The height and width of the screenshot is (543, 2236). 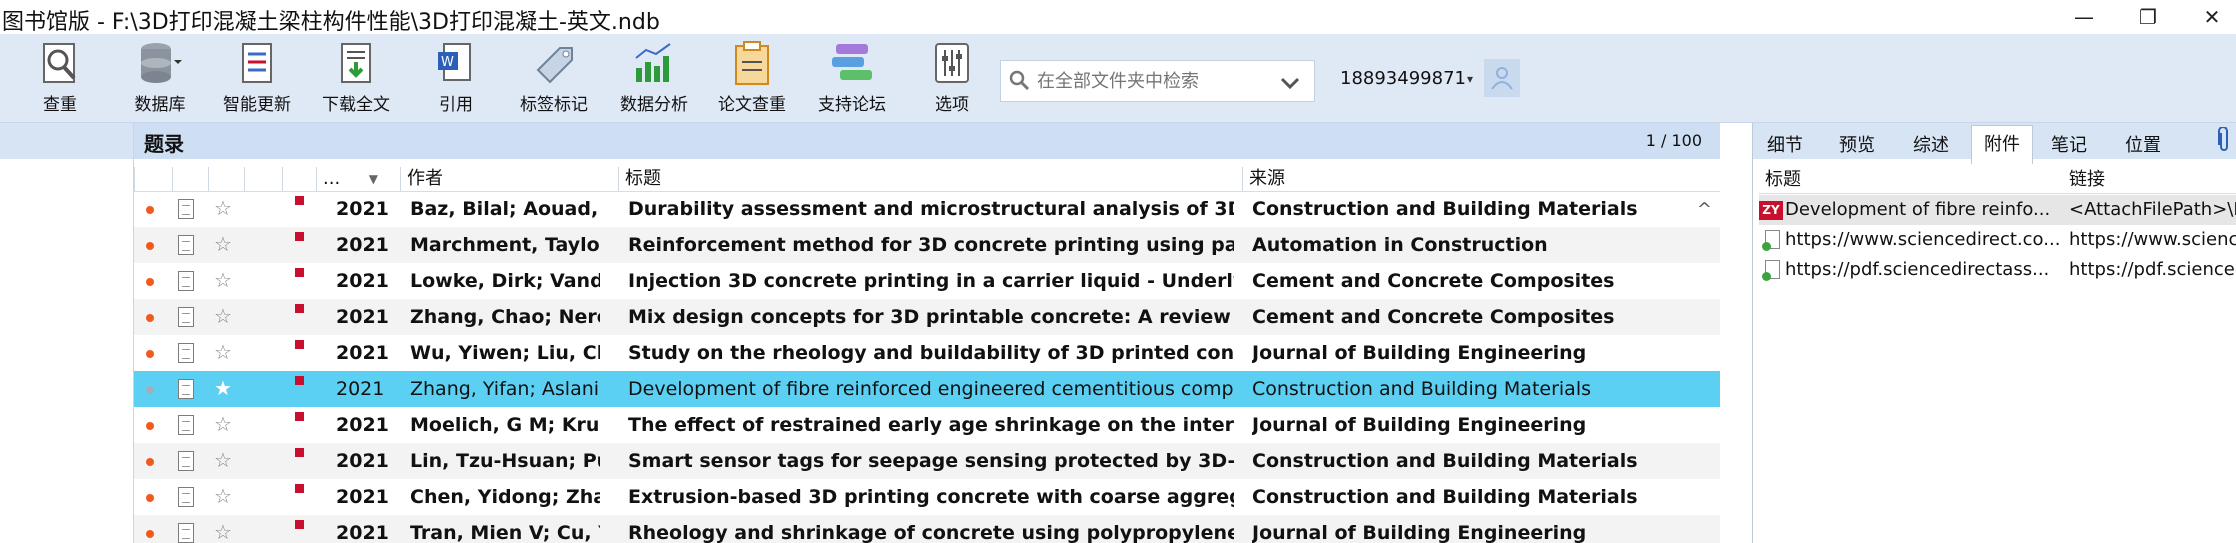 What do you see at coordinates (263, 179) in the screenshot?
I see `column-header-read` at bounding box center [263, 179].